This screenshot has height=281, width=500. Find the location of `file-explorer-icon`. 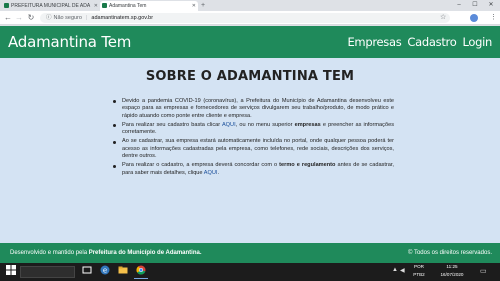

file-explorer-icon is located at coordinates (123, 272).